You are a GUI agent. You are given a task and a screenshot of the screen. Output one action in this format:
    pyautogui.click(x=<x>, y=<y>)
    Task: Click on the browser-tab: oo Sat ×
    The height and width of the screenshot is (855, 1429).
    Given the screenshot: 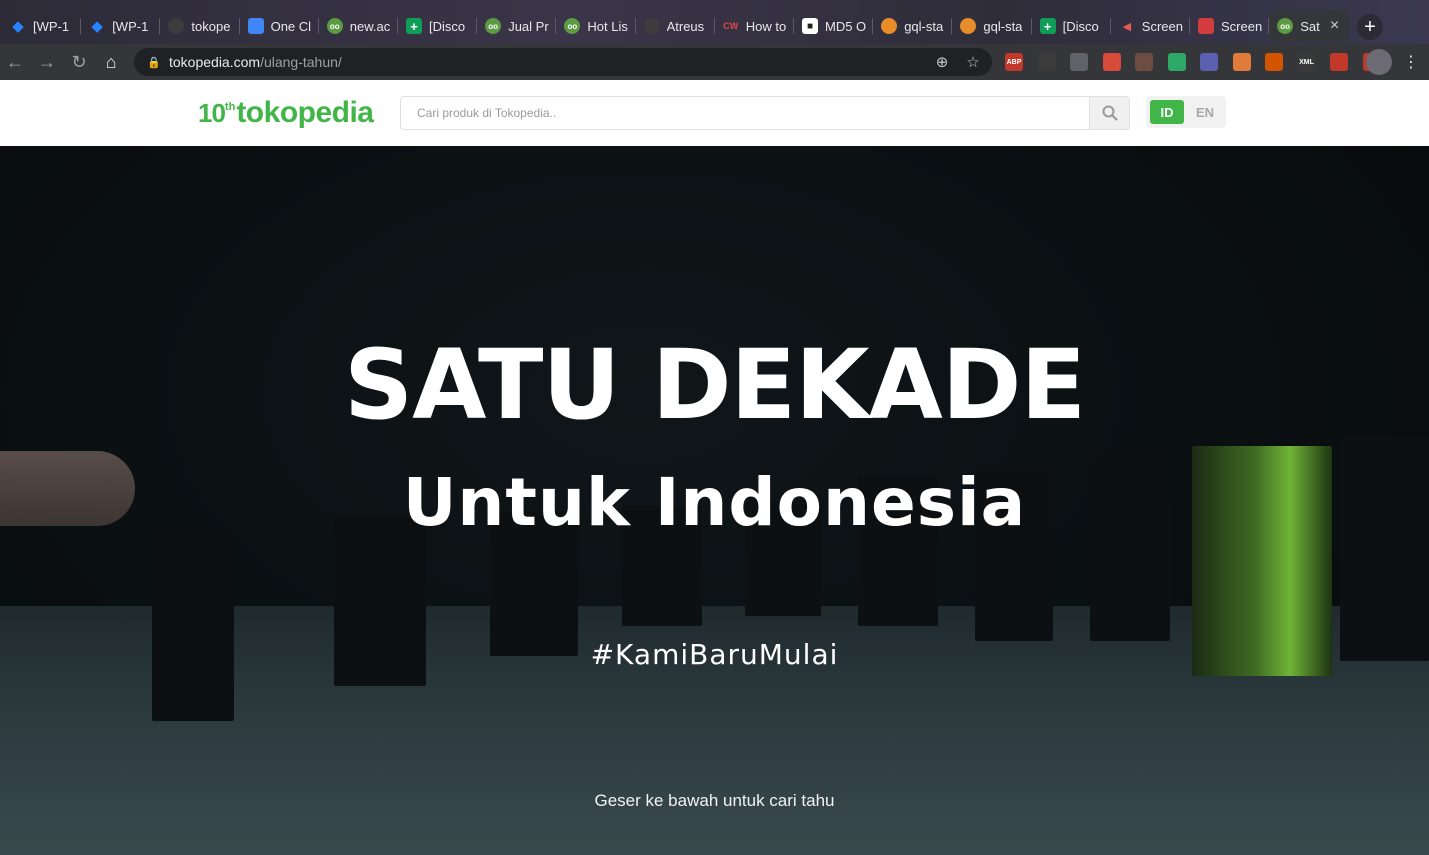 What is the action you would take?
    pyautogui.click(x=1309, y=26)
    